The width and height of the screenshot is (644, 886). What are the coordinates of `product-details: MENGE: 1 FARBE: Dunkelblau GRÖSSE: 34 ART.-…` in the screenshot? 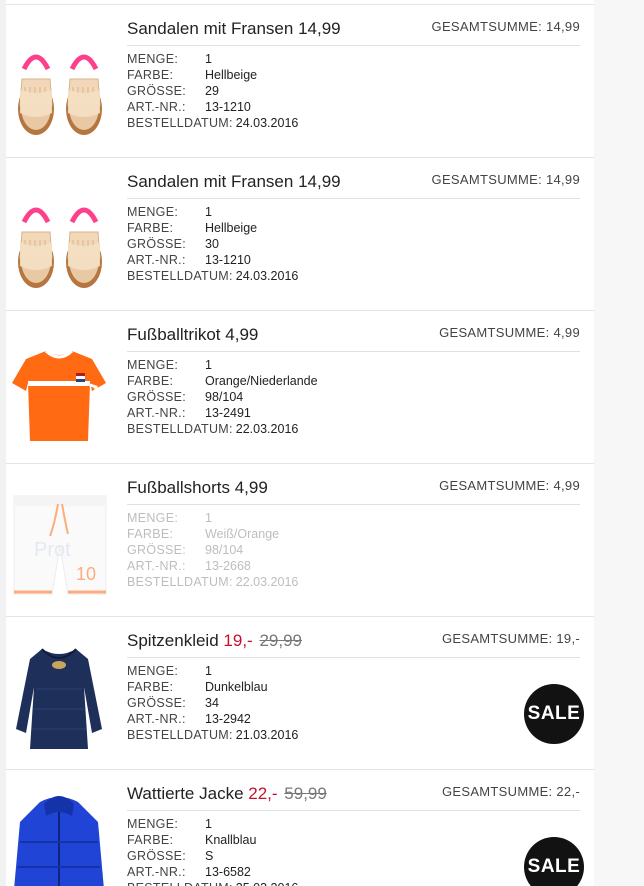 It's located at (212, 703).